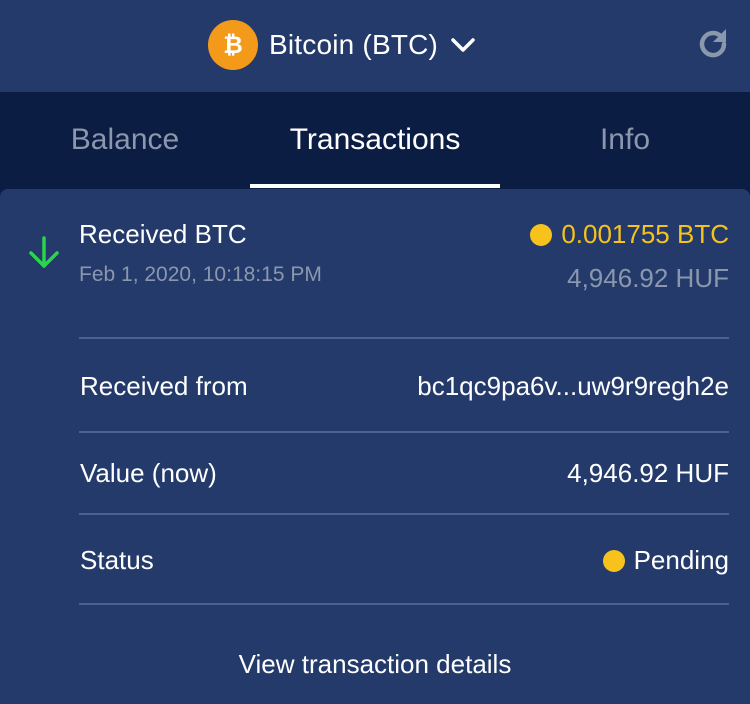 The width and height of the screenshot is (750, 704). I want to click on tab-info-label: Info, so click(625, 139).